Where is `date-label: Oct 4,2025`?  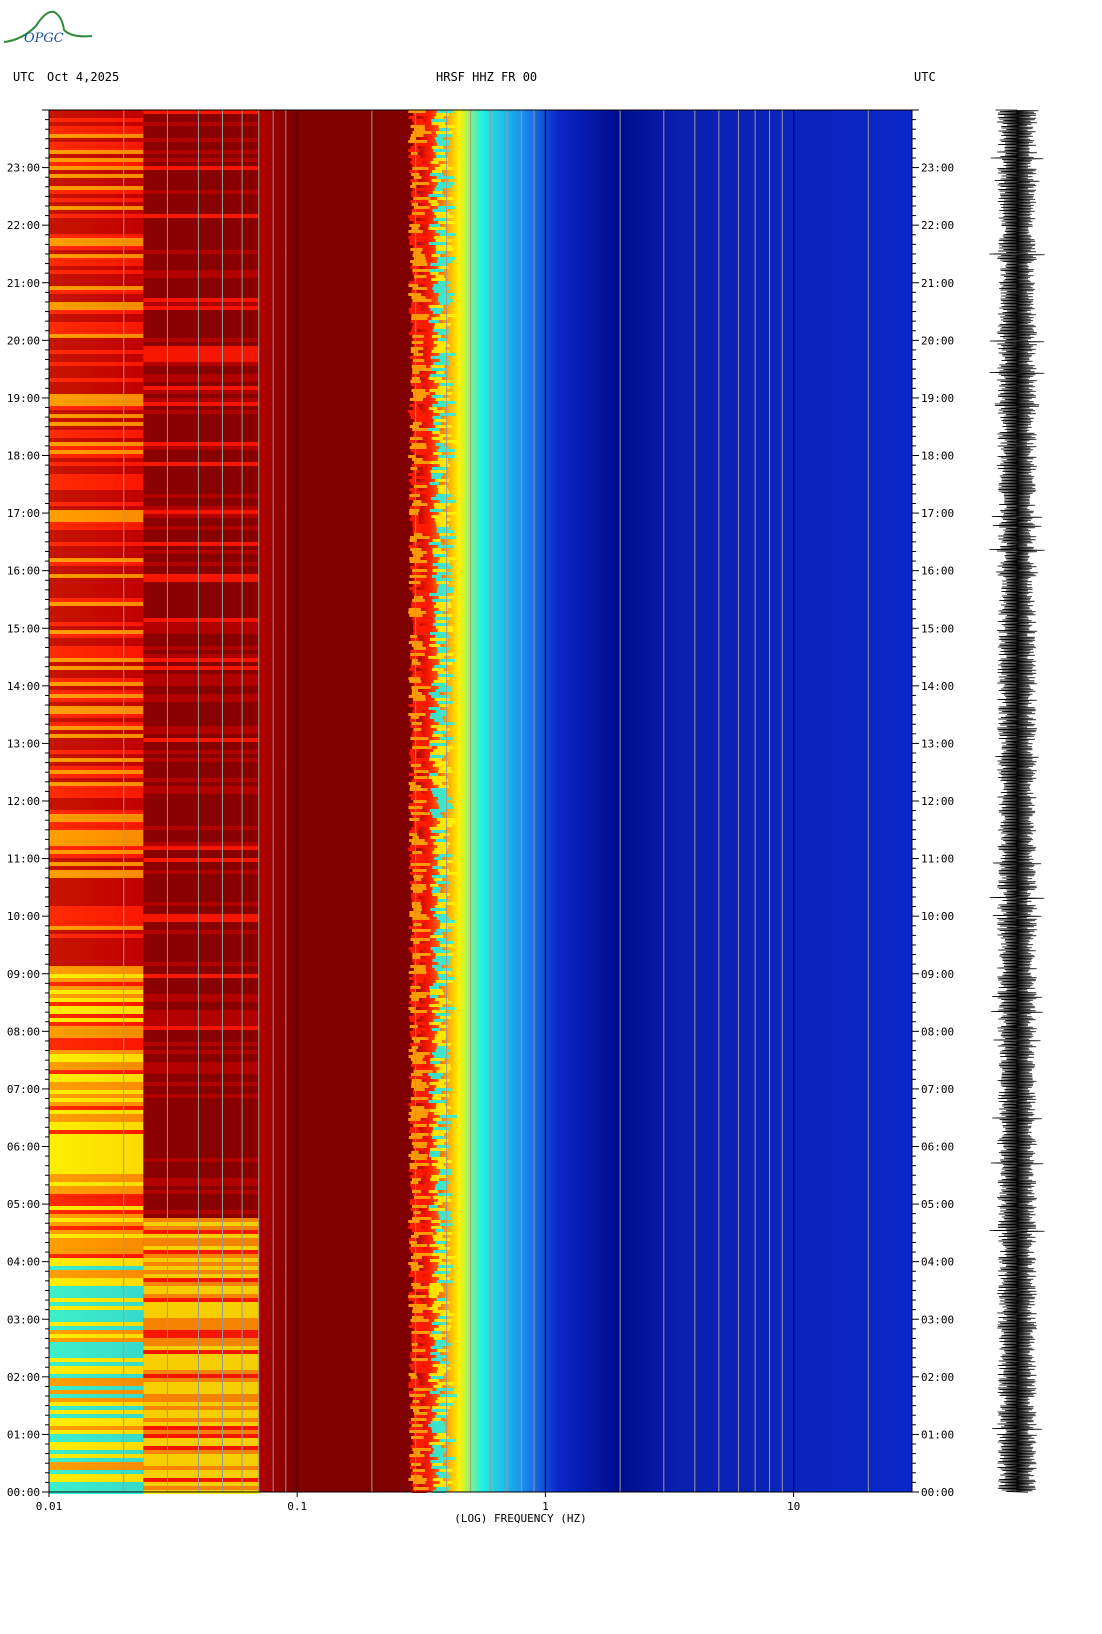 date-label: Oct 4,2025 is located at coordinates (83, 77).